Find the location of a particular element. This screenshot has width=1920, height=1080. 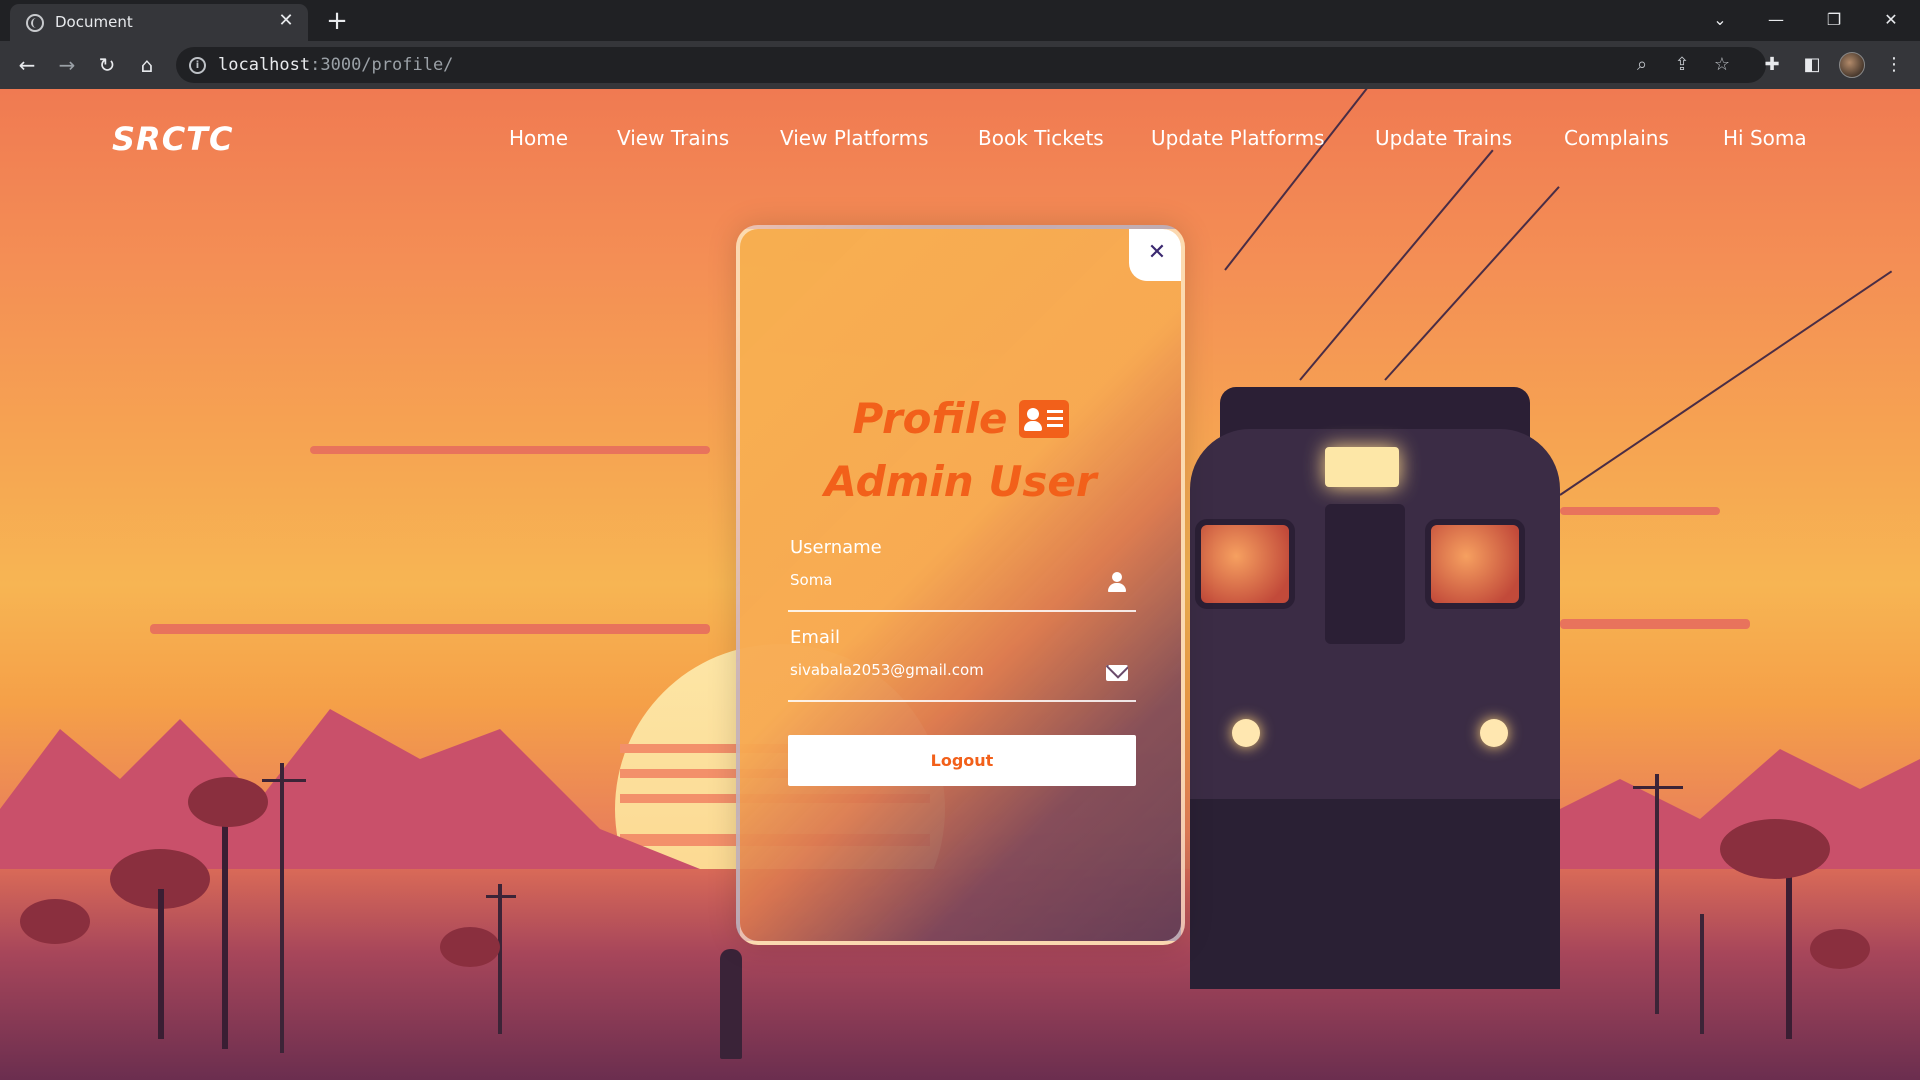

nav-book-tickets: Book Tickets is located at coordinates (1041, 138).